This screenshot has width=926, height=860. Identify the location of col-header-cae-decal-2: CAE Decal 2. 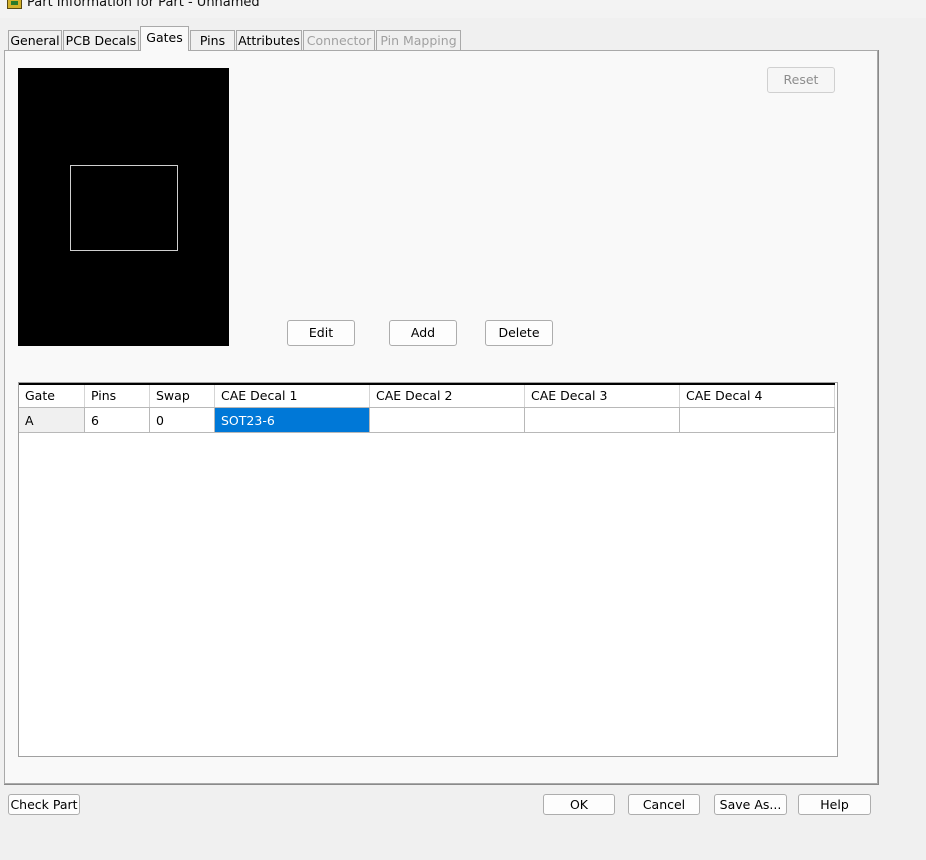
(447, 396).